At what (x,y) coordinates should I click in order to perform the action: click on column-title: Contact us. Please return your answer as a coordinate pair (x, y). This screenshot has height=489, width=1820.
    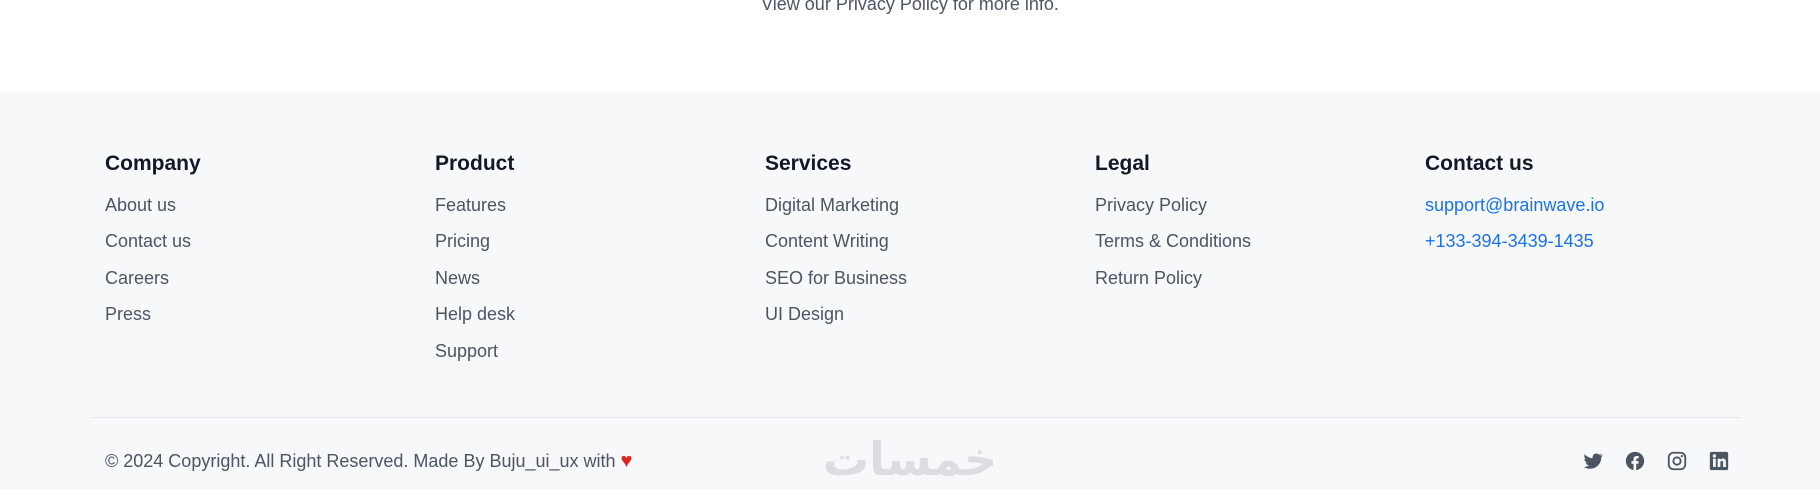
    Looking at the image, I should click on (1479, 163).